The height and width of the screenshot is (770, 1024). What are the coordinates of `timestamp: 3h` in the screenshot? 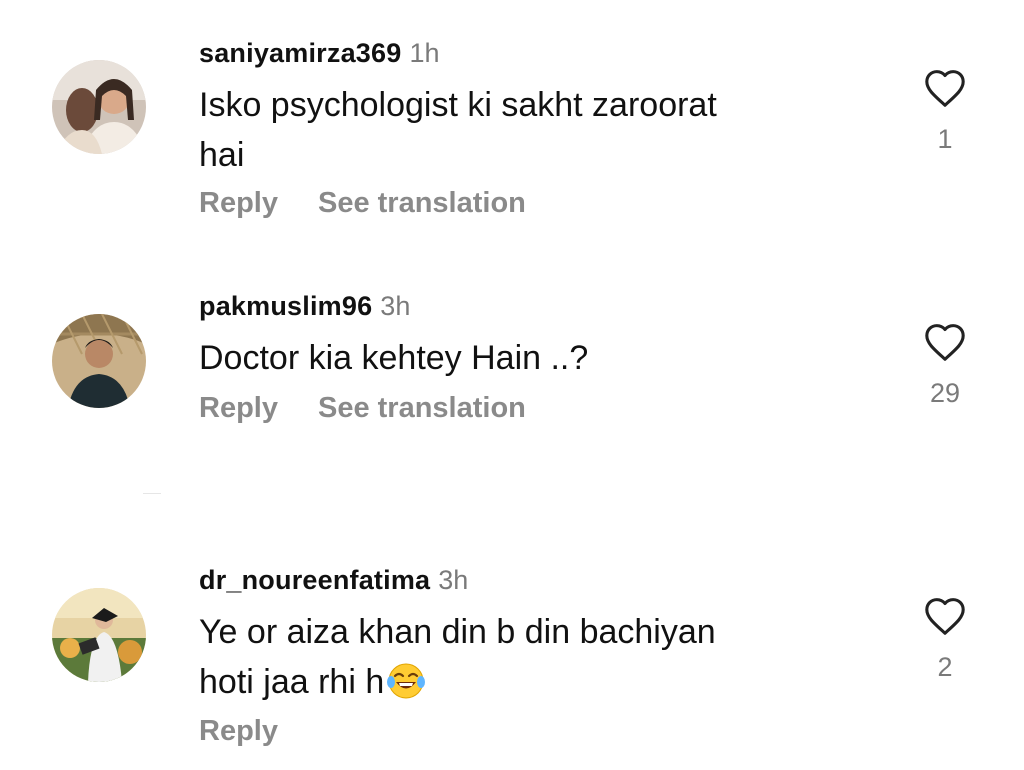 It's located at (453, 580).